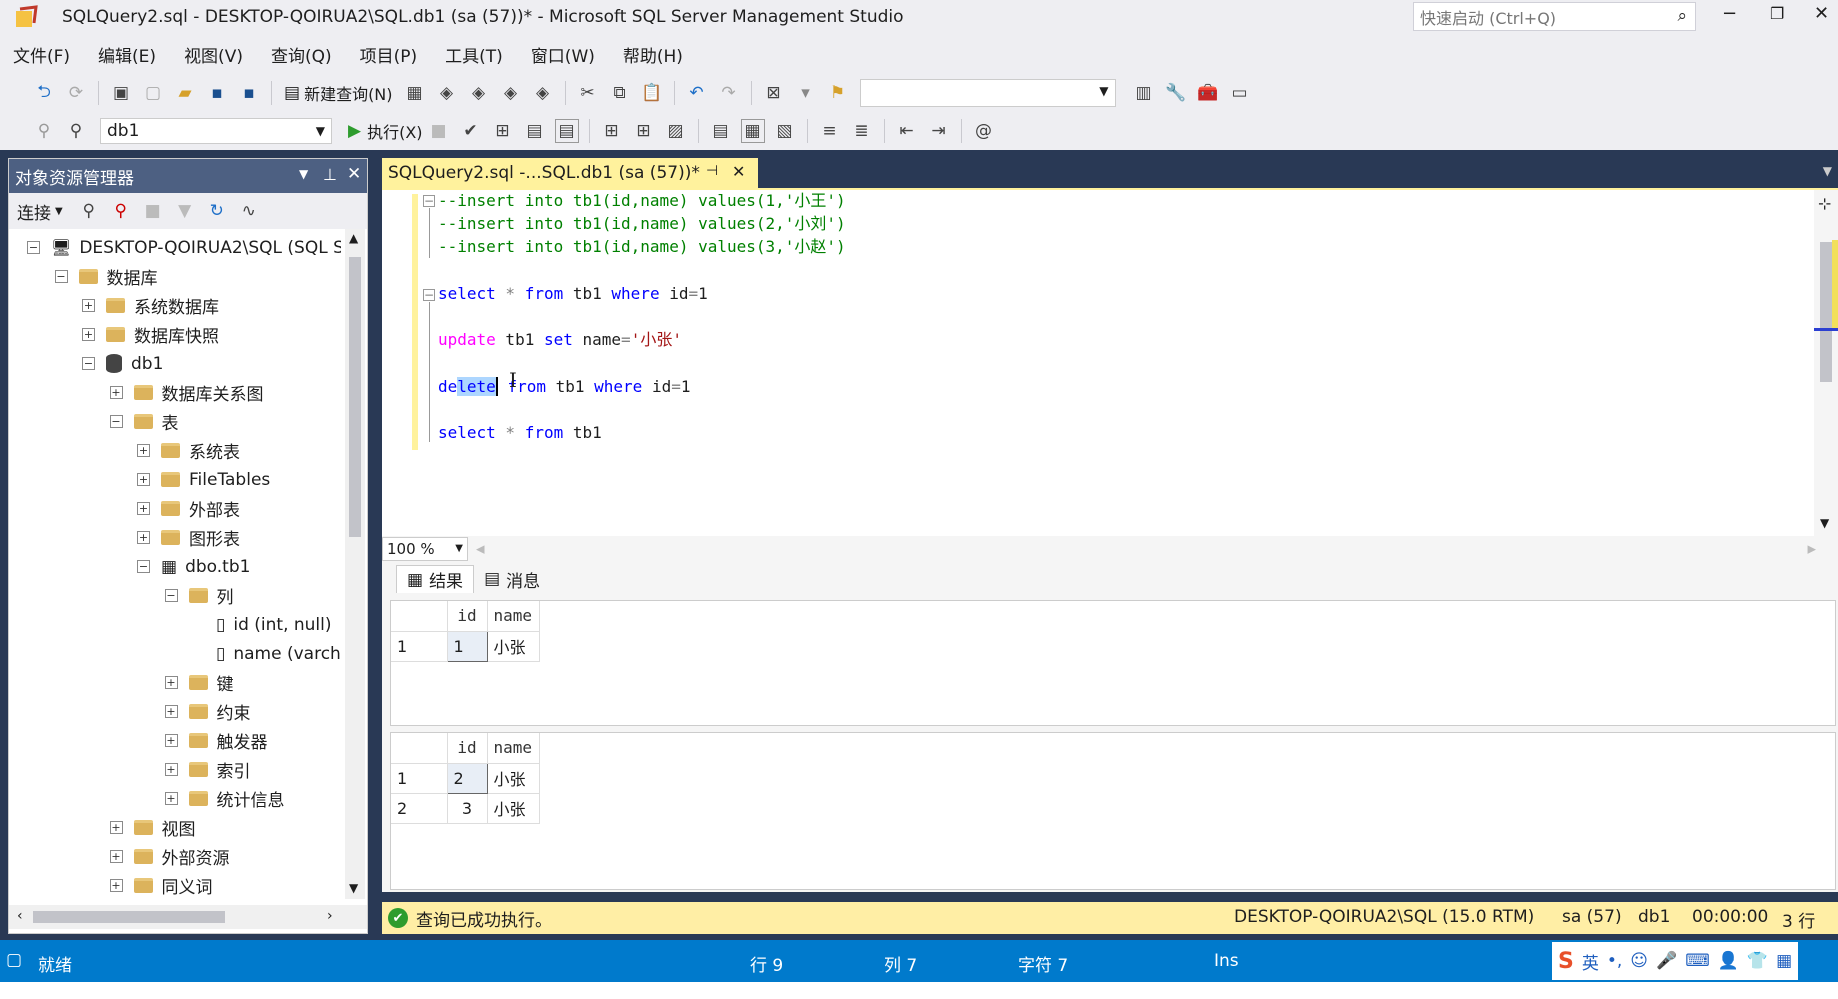 Image resolution: width=1838 pixels, height=999 pixels. What do you see at coordinates (389, 54) in the screenshot?
I see `menu-project: 项目(P)` at bounding box center [389, 54].